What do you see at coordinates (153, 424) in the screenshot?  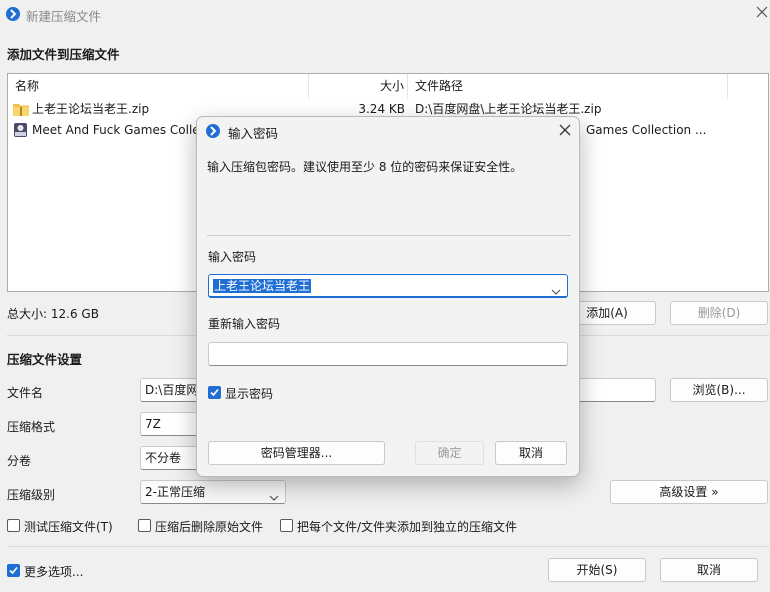 I see `format-value: 7Z` at bounding box center [153, 424].